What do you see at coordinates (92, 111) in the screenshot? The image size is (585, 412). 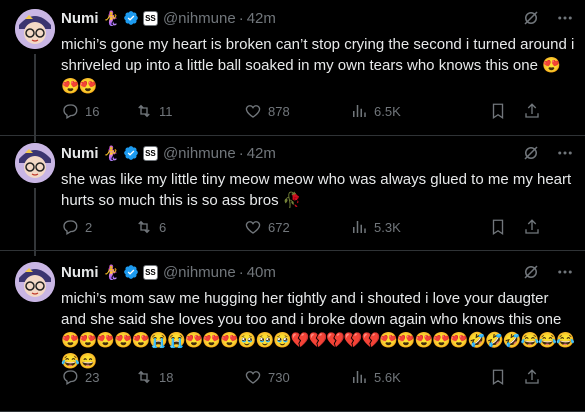 I see `reply-count: 16` at bounding box center [92, 111].